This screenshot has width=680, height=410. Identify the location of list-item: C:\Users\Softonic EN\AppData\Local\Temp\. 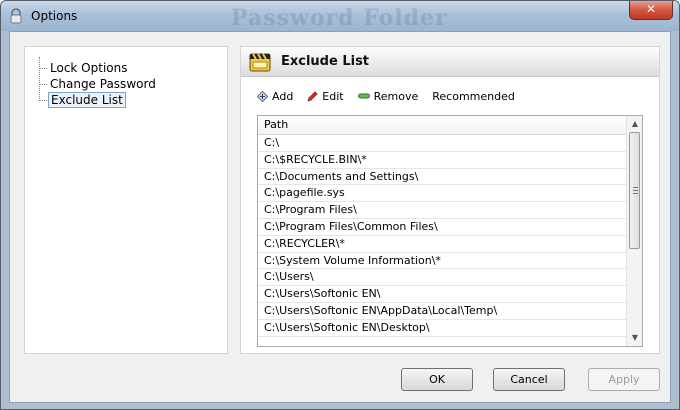
(442, 311).